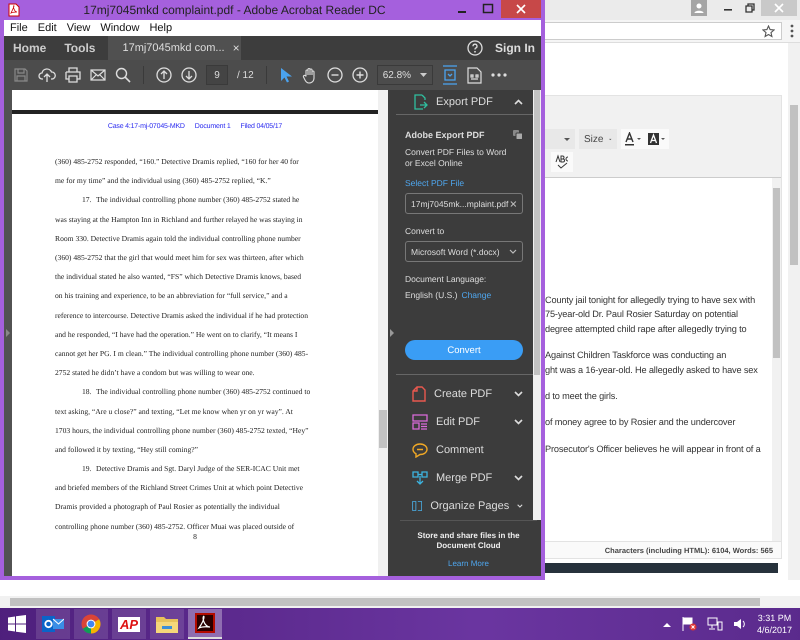 This screenshot has height=640, width=800. Describe the element at coordinates (98, 75) in the screenshot. I see `mail-icon` at that location.